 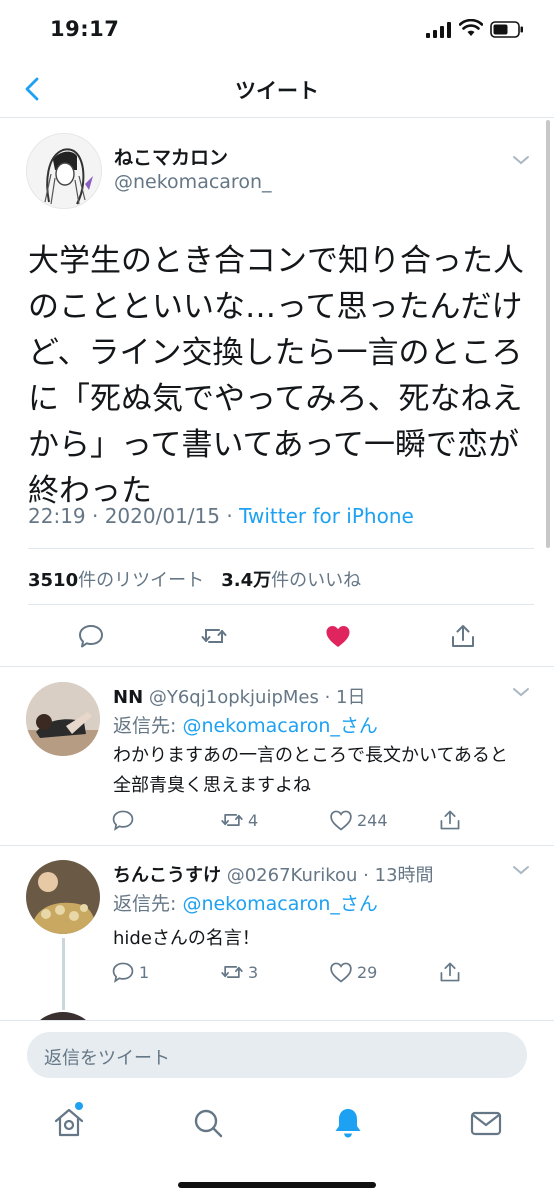 I want to click on thread-connector, so click(x=63, y=974).